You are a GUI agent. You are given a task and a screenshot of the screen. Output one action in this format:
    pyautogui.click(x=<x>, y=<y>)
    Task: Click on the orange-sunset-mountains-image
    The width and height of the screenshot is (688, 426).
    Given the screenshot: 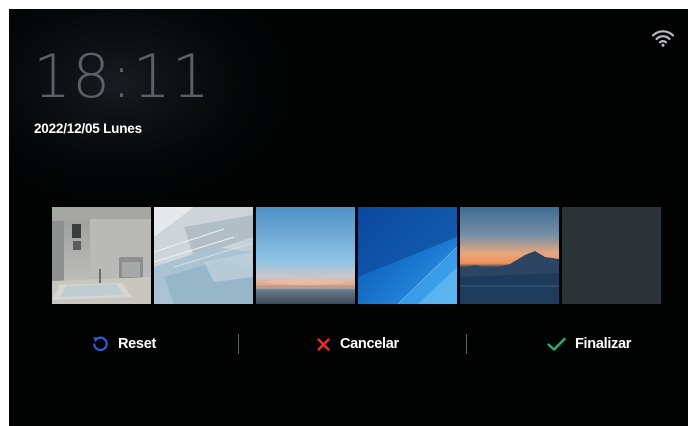 What is the action you would take?
    pyautogui.click(x=509, y=255)
    